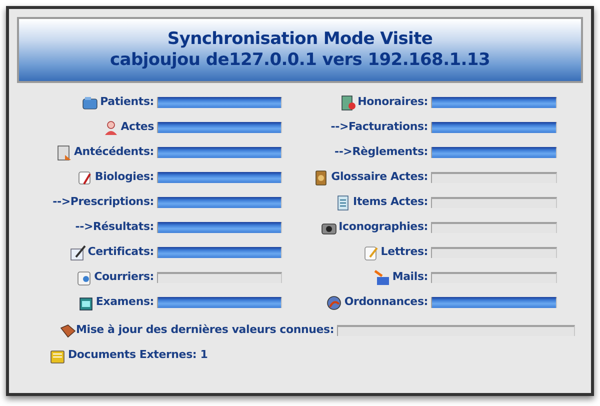  I want to click on field-label: Glossaire Actes:, so click(379, 177).